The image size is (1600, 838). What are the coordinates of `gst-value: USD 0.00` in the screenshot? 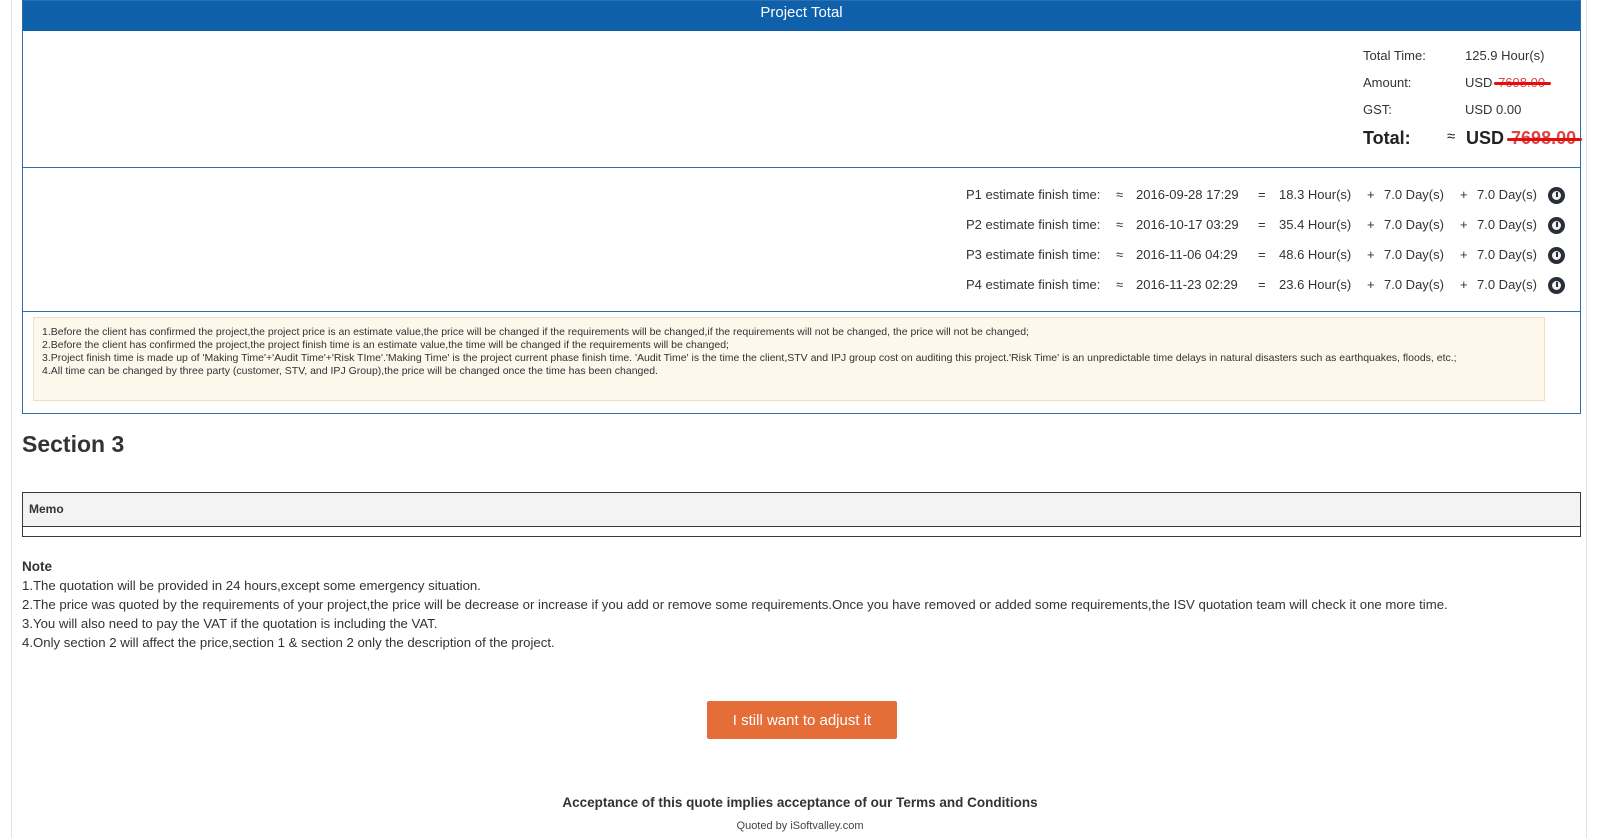 It's located at (1493, 109).